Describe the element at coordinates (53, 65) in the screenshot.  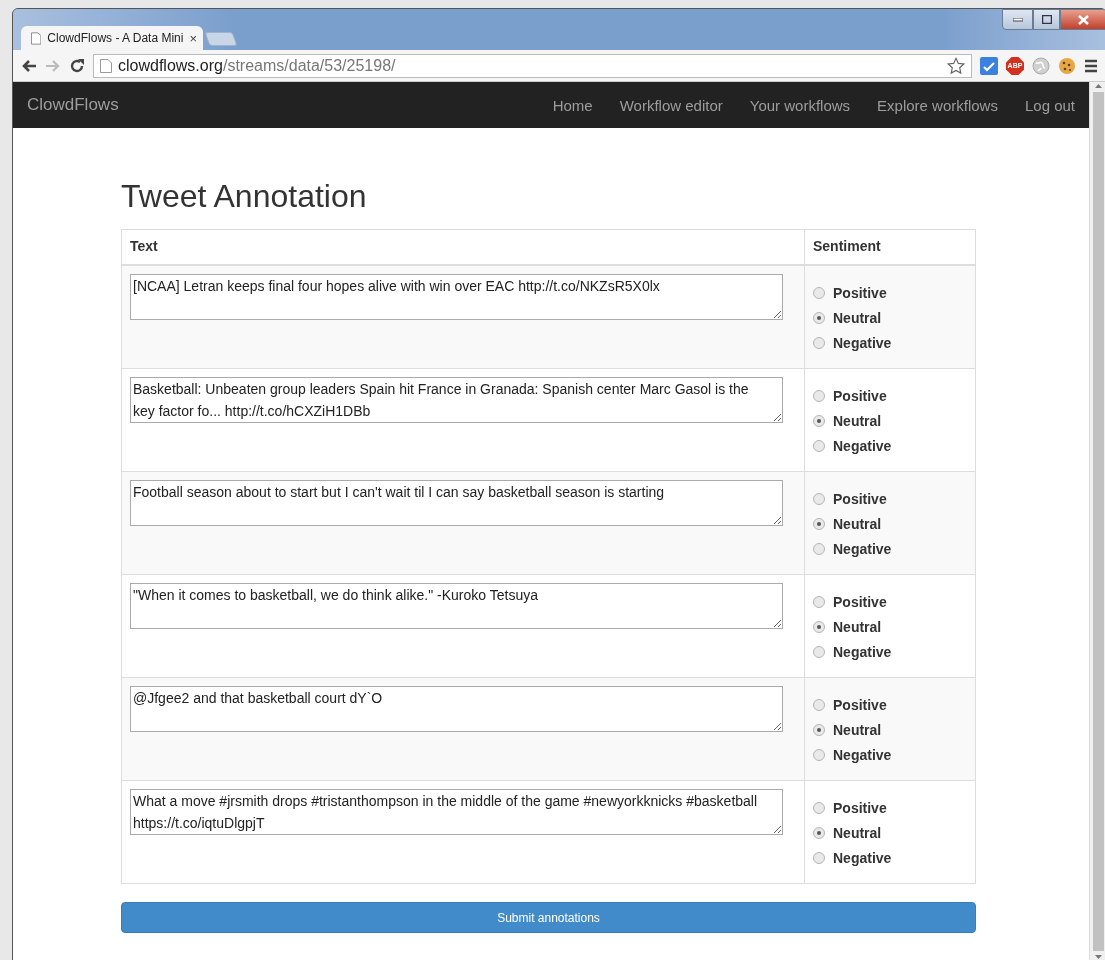
I see `forward-icon` at that location.